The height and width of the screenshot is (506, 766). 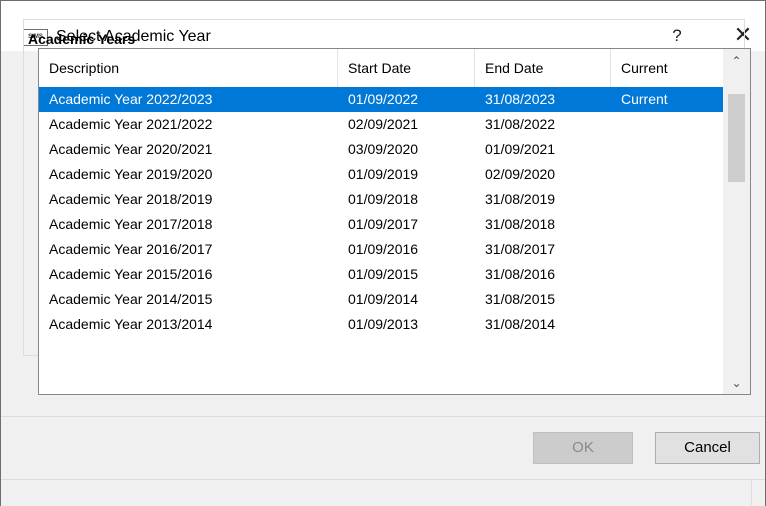 What do you see at coordinates (583, 448) in the screenshot?
I see `ok-button: OK` at bounding box center [583, 448].